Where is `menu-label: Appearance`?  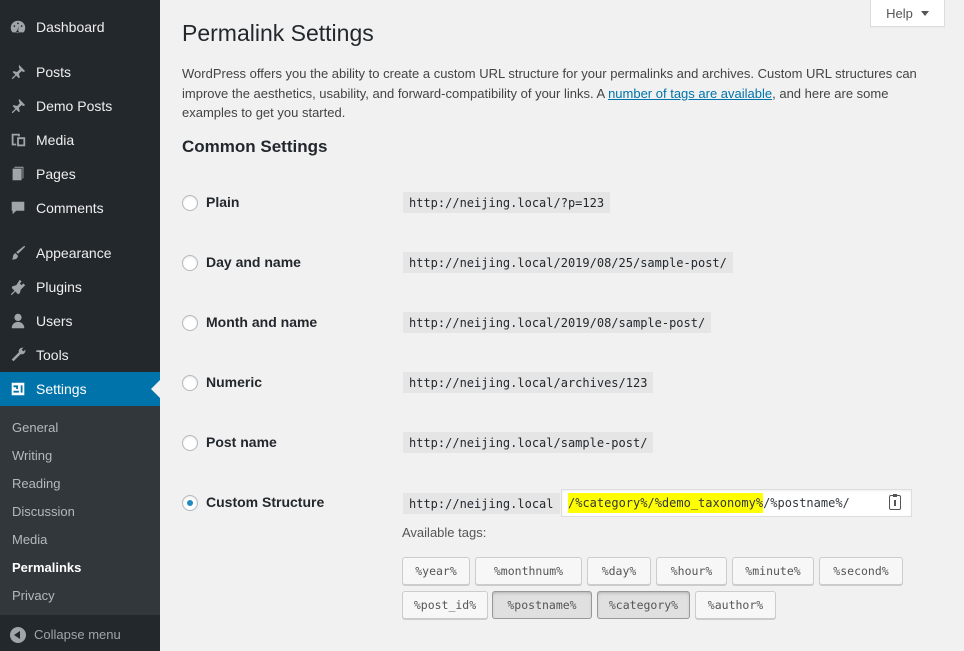
menu-label: Appearance is located at coordinates (74, 253).